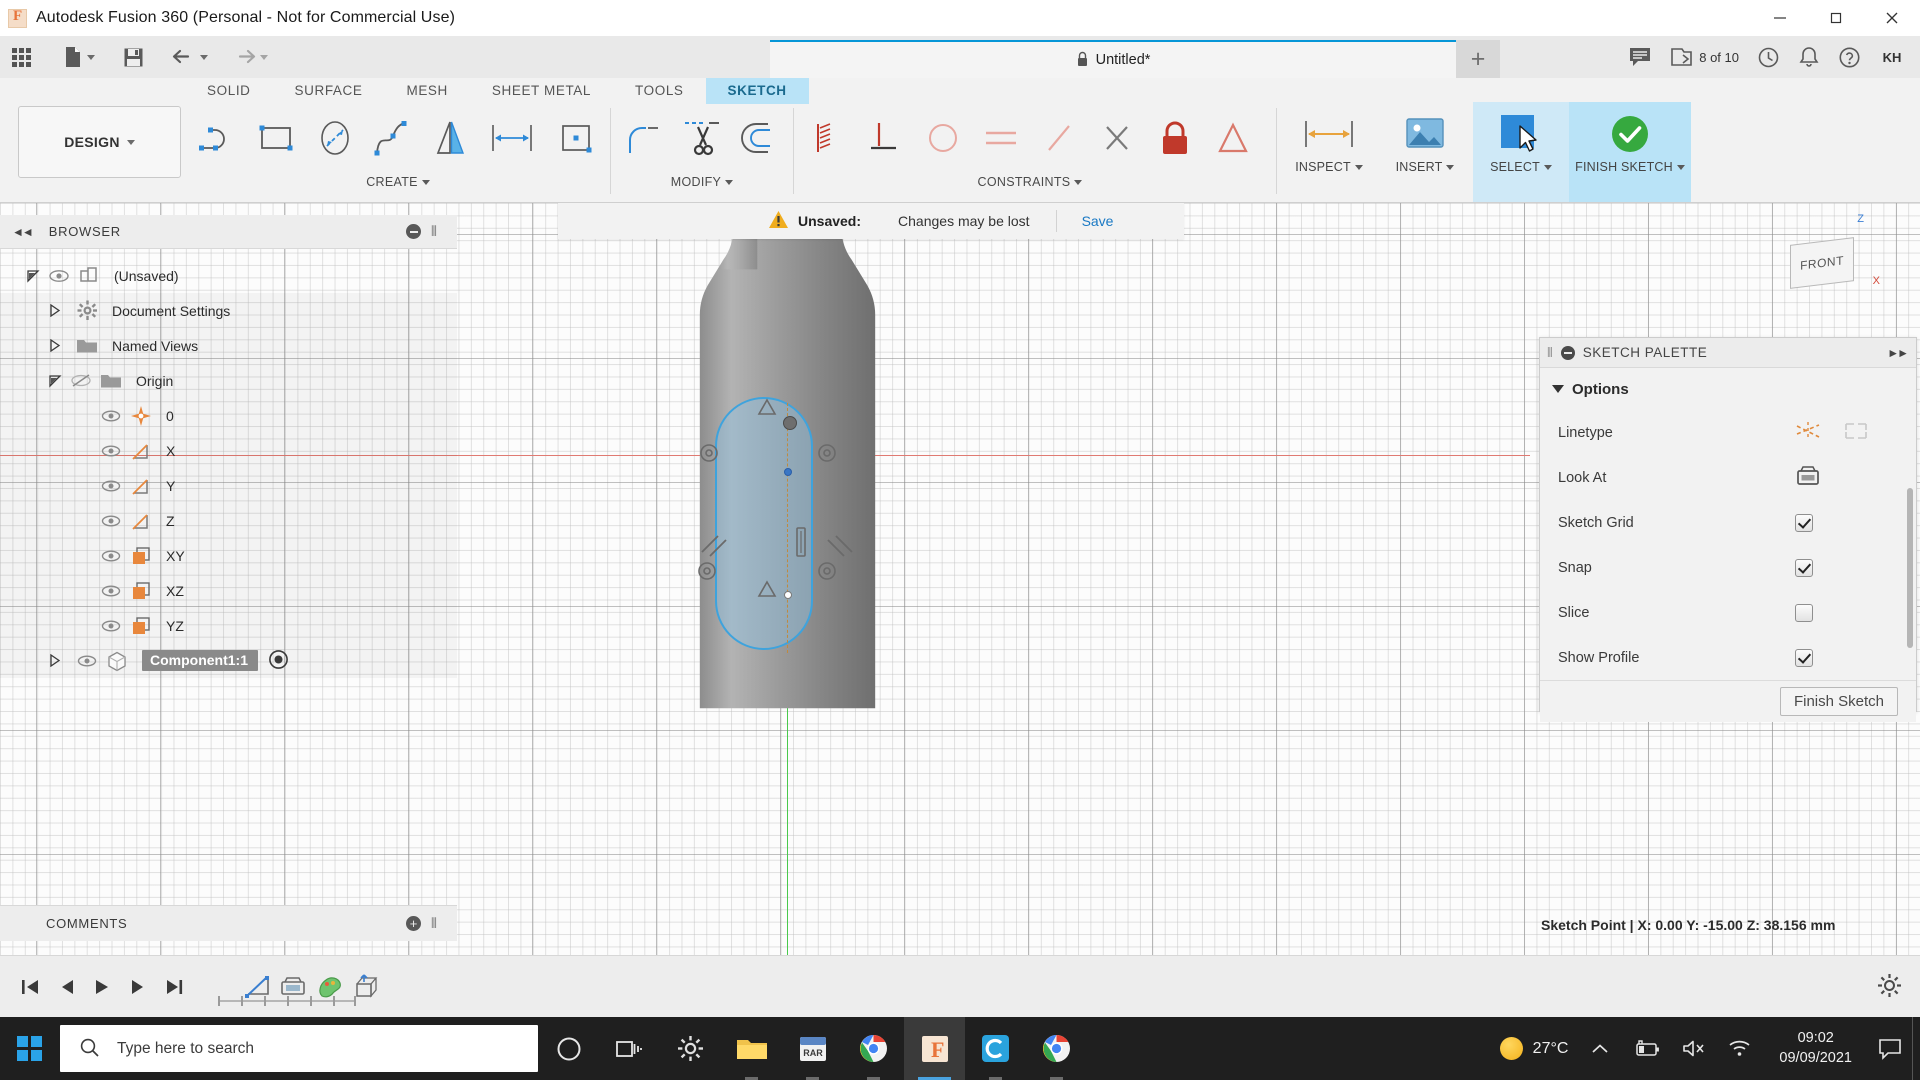  What do you see at coordinates (1600, 1049) in the screenshot?
I see `show-hidden-icons-button` at bounding box center [1600, 1049].